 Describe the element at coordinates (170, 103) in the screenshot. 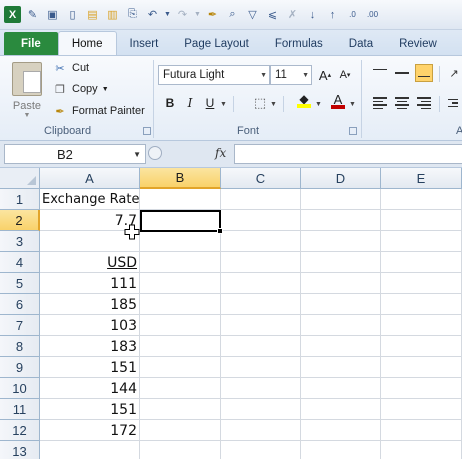

I see `bold-button: B` at that location.